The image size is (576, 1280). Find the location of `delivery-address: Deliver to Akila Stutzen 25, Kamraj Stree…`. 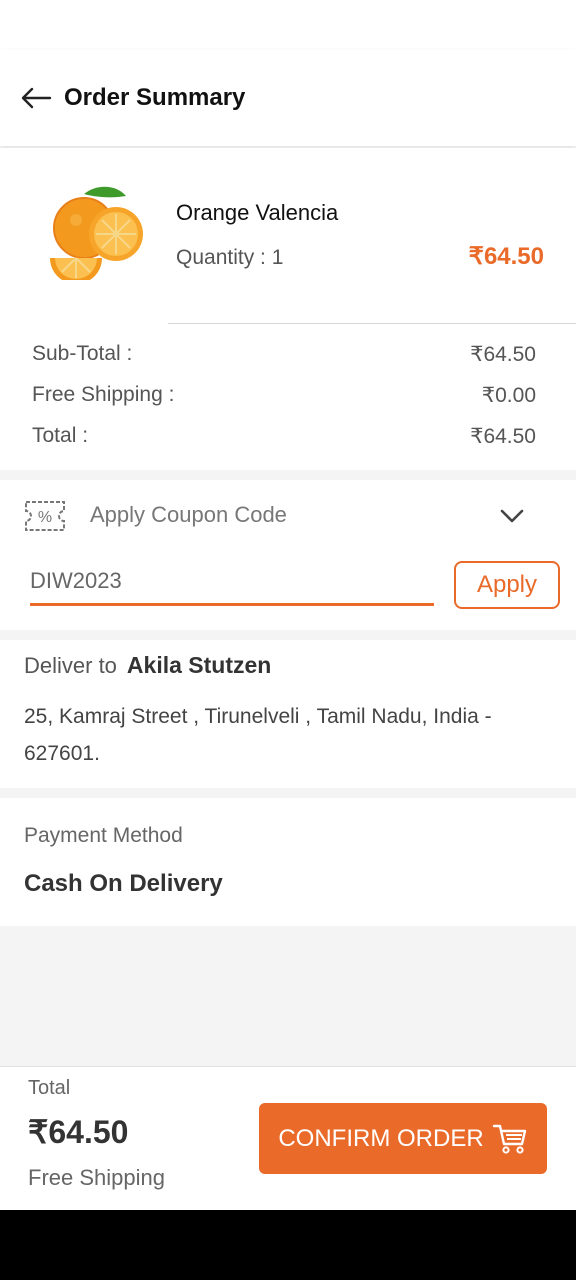

delivery-address: Deliver to Akila Stutzen 25, Kamraj Stree… is located at coordinates (288, 714).